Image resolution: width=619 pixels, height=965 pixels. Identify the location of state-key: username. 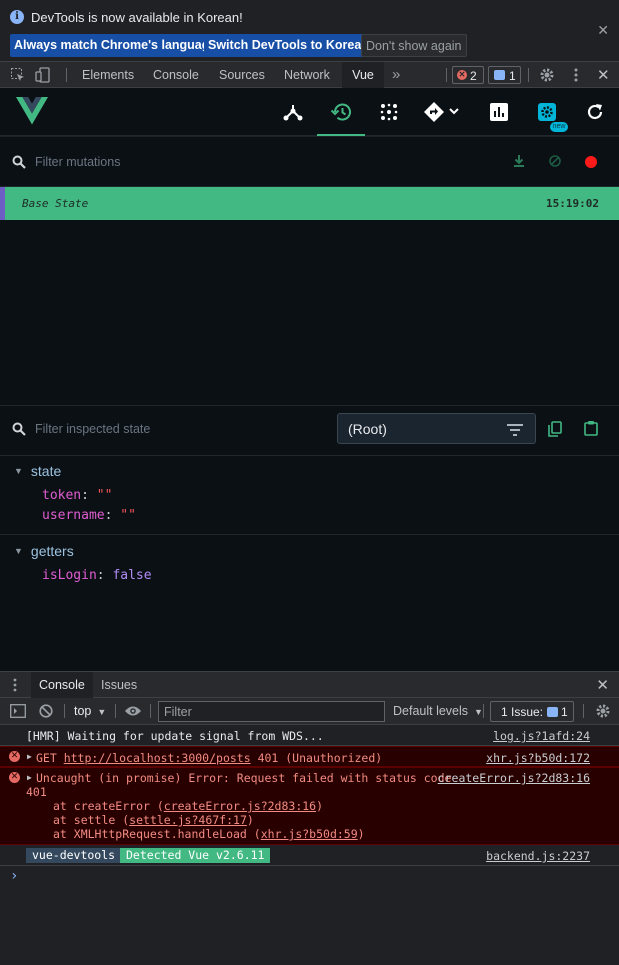
(73, 515).